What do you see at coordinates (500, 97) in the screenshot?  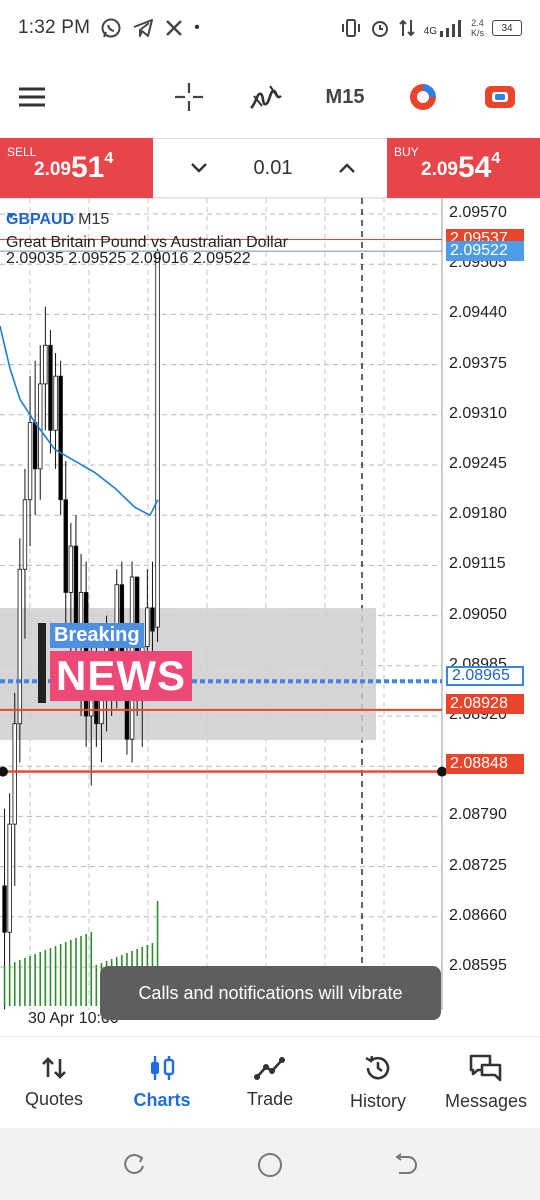 I see `one-click-trading-icon` at bounding box center [500, 97].